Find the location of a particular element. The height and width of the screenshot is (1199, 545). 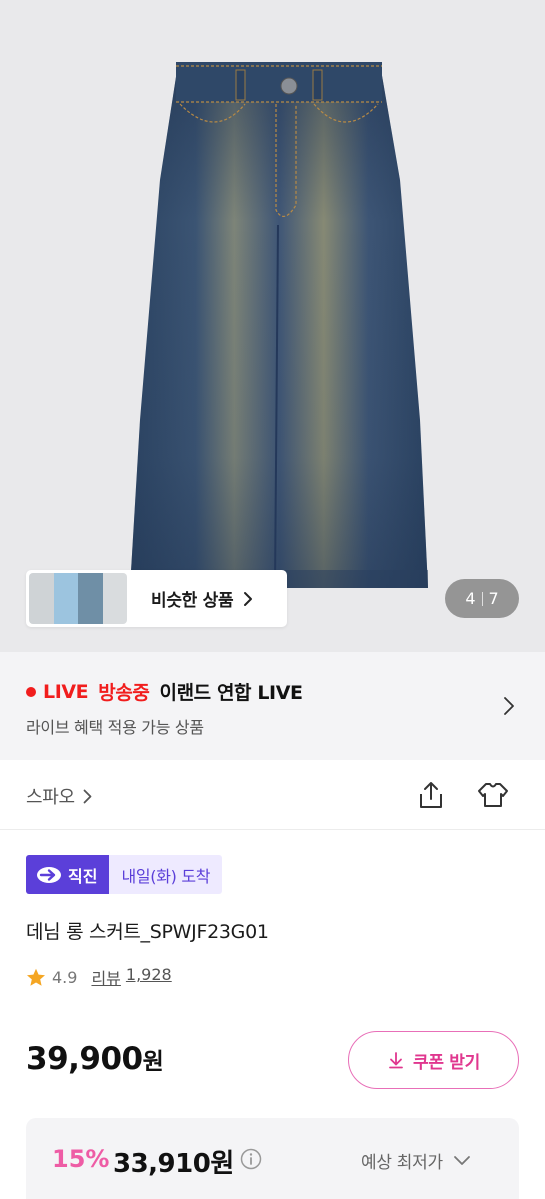

live-on-air: 방송중 is located at coordinates (124, 693).